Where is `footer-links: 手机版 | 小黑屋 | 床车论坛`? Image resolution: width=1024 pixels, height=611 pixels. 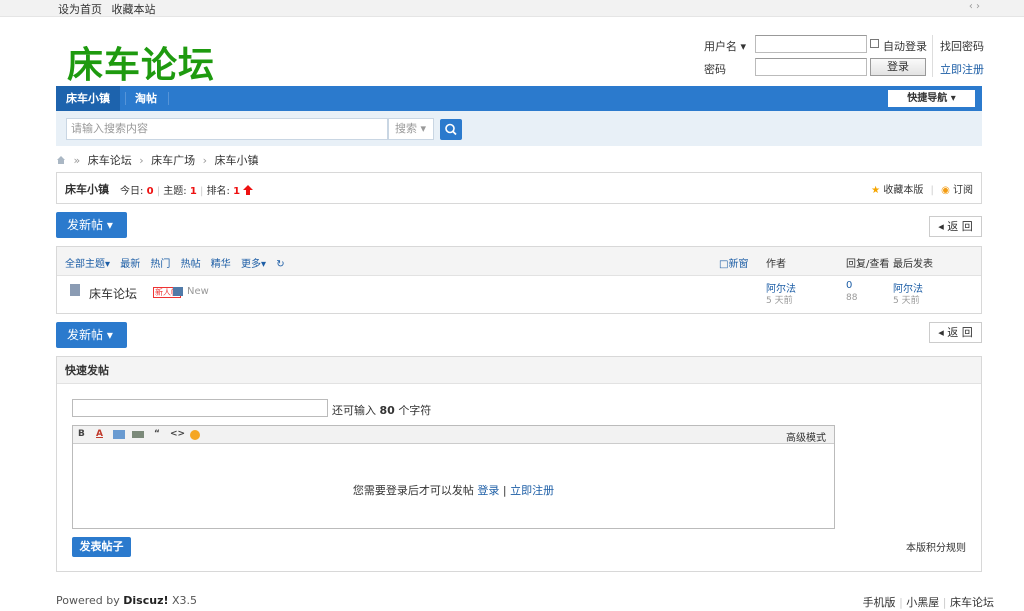 footer-links: 手机版 | 小黑屋 | 床车论坛 is located at coordinates (928, 602).